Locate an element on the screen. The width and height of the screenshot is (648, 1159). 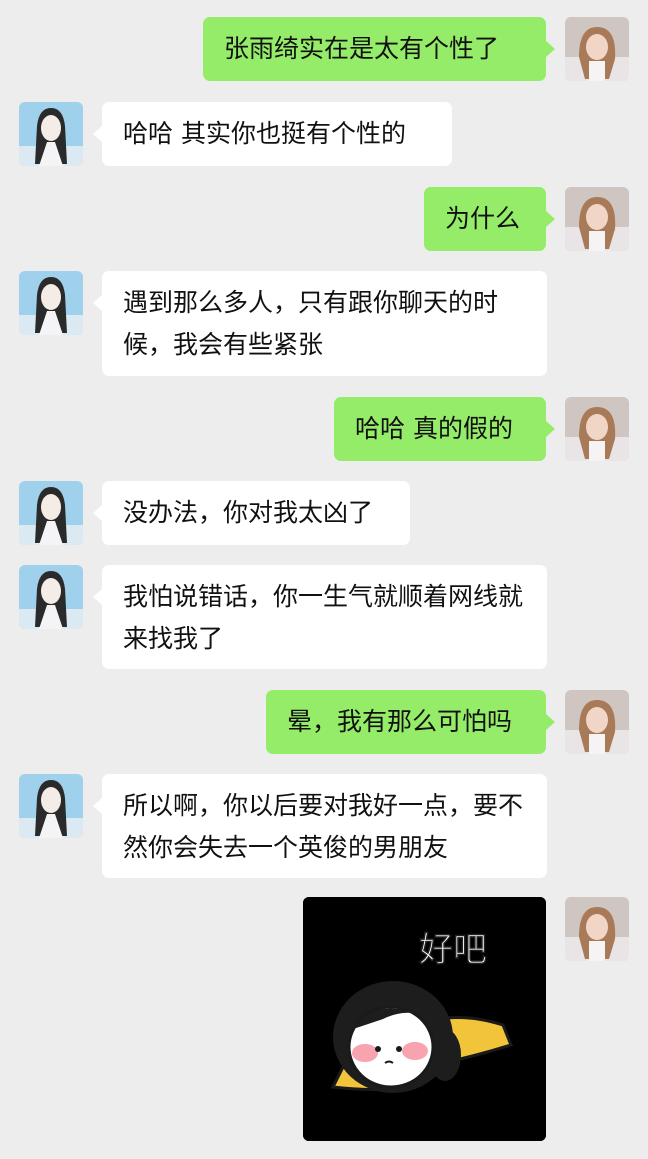
message-bubble: 为什么 is located at coordinates (485, 219).